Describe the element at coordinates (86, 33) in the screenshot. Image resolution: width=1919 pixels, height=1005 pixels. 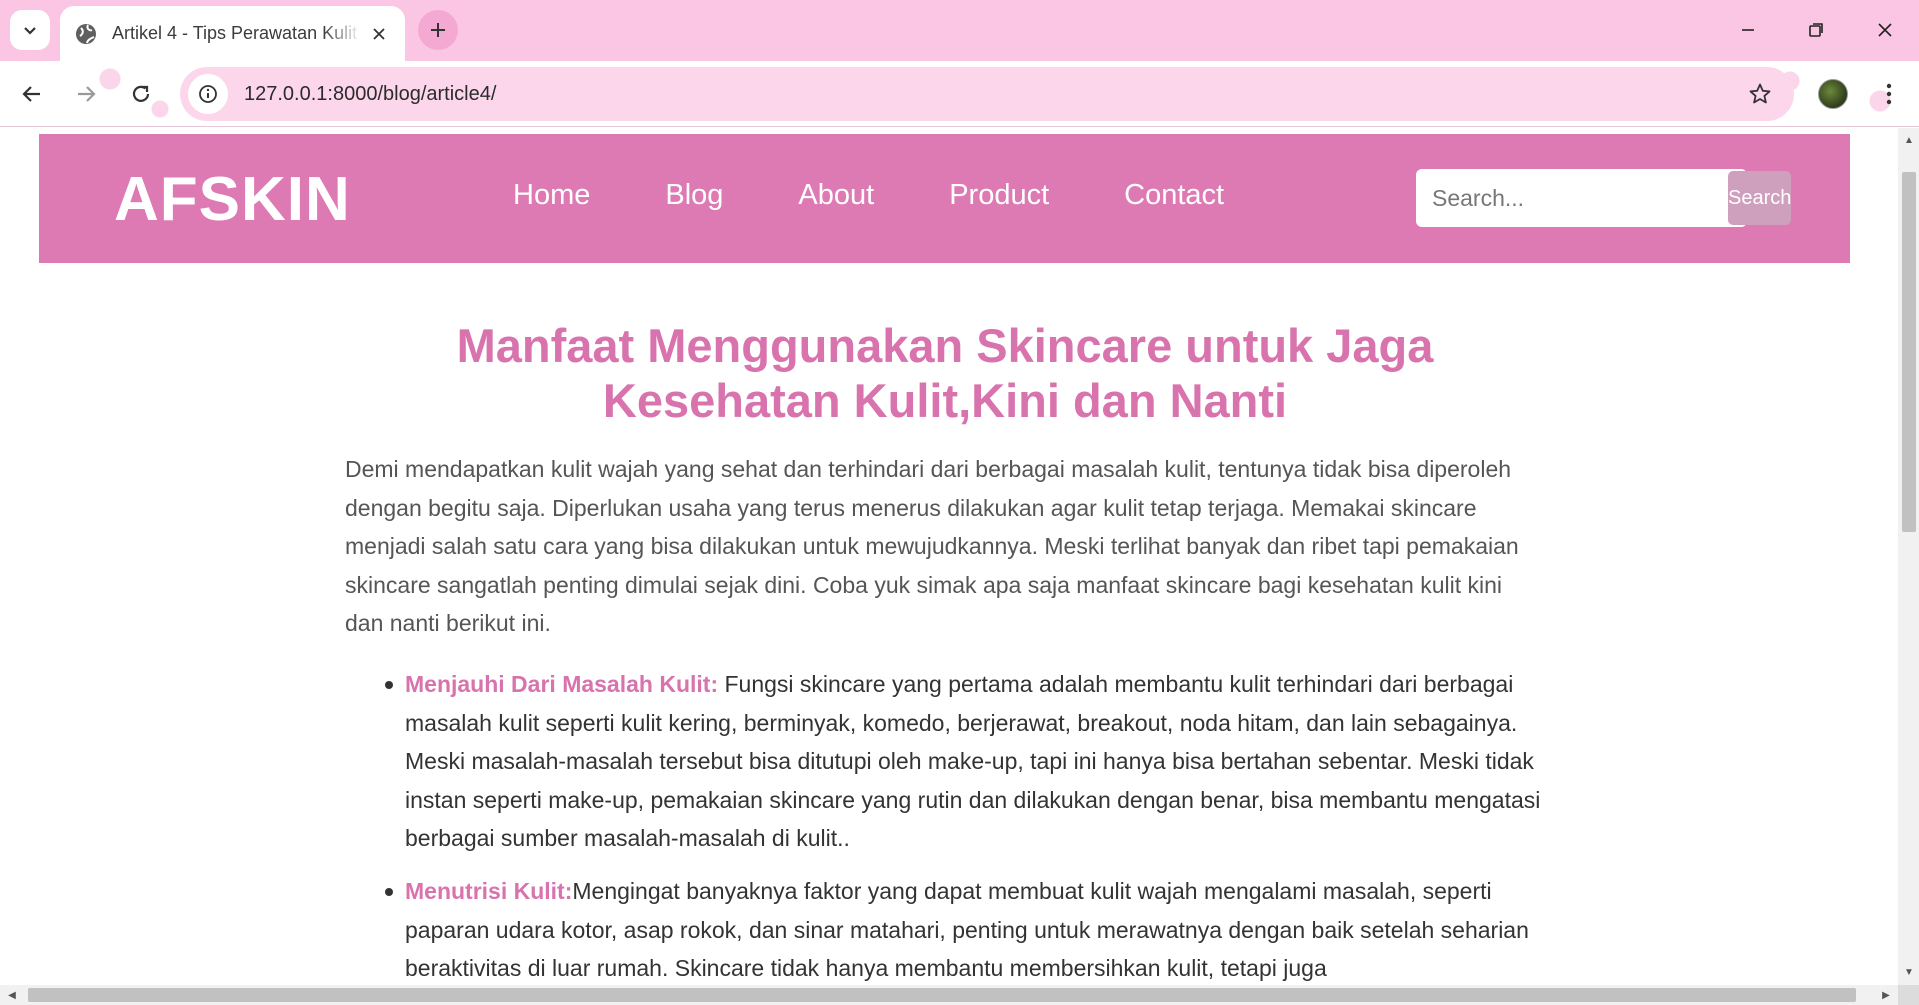
I see `globe-icon` at that location.